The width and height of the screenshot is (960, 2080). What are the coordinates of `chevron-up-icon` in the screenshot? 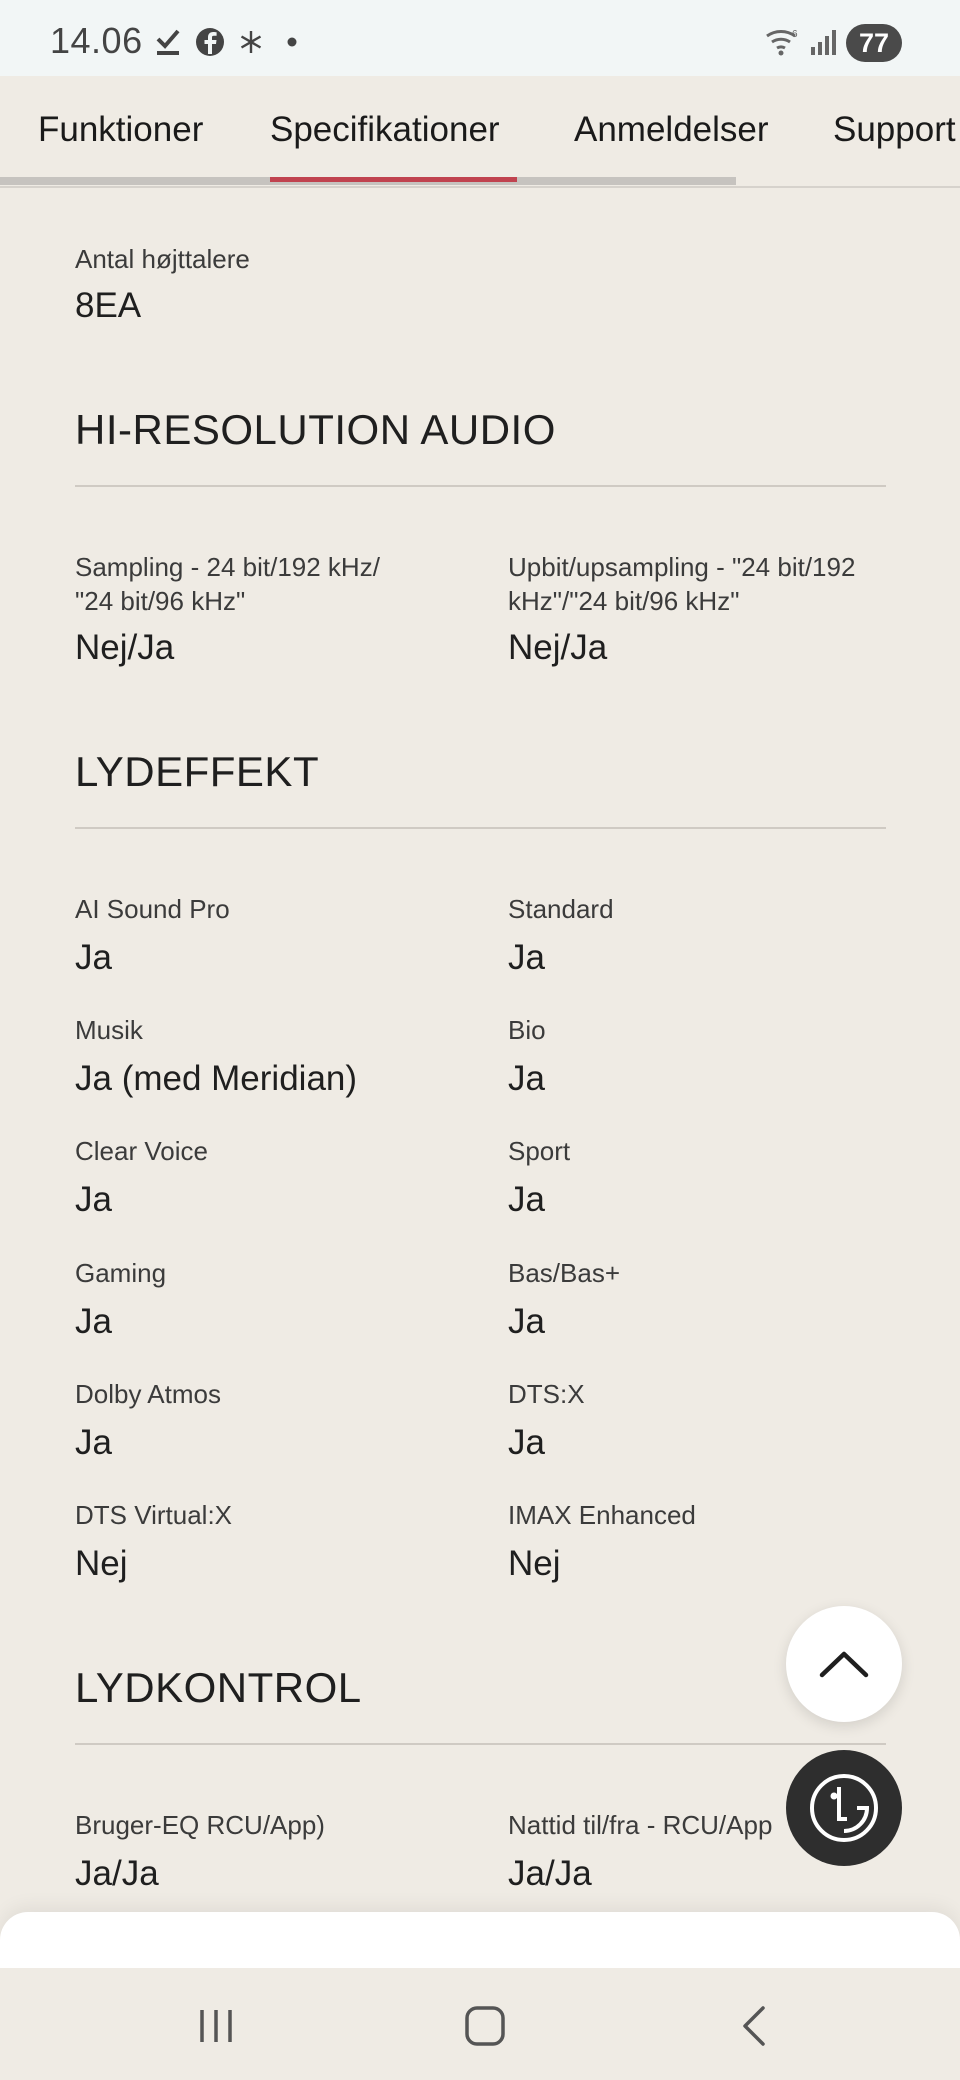 It's located at (844, 1664).